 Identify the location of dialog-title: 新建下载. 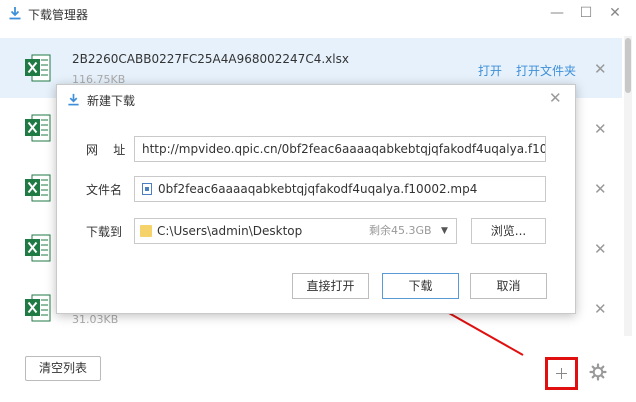
(111, 101).